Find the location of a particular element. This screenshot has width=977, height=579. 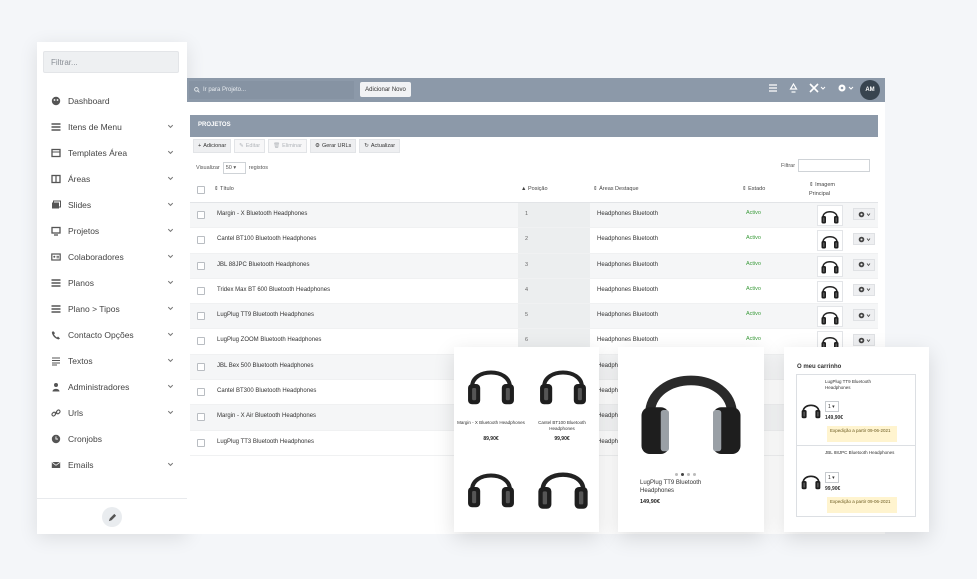

recycle-icon is located at coordinates (793, 88).